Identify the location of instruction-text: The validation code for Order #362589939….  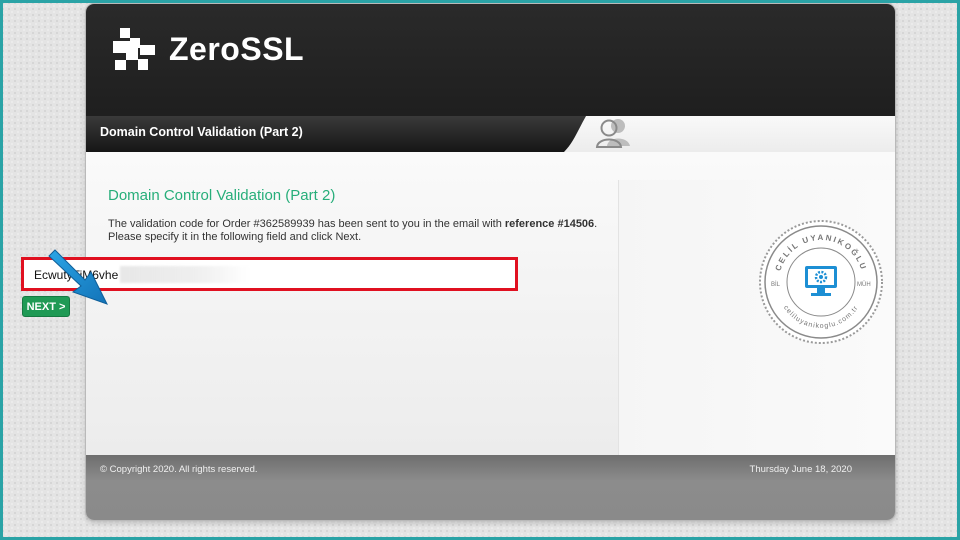
(353, 230).